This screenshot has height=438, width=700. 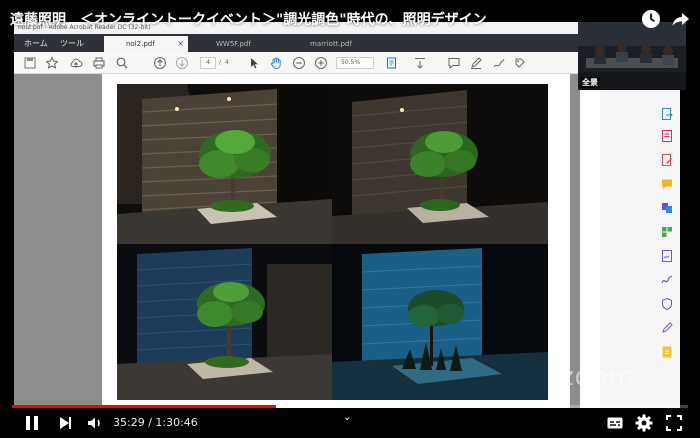 I want to click on page-total: 4, so click(x=227, y=62).